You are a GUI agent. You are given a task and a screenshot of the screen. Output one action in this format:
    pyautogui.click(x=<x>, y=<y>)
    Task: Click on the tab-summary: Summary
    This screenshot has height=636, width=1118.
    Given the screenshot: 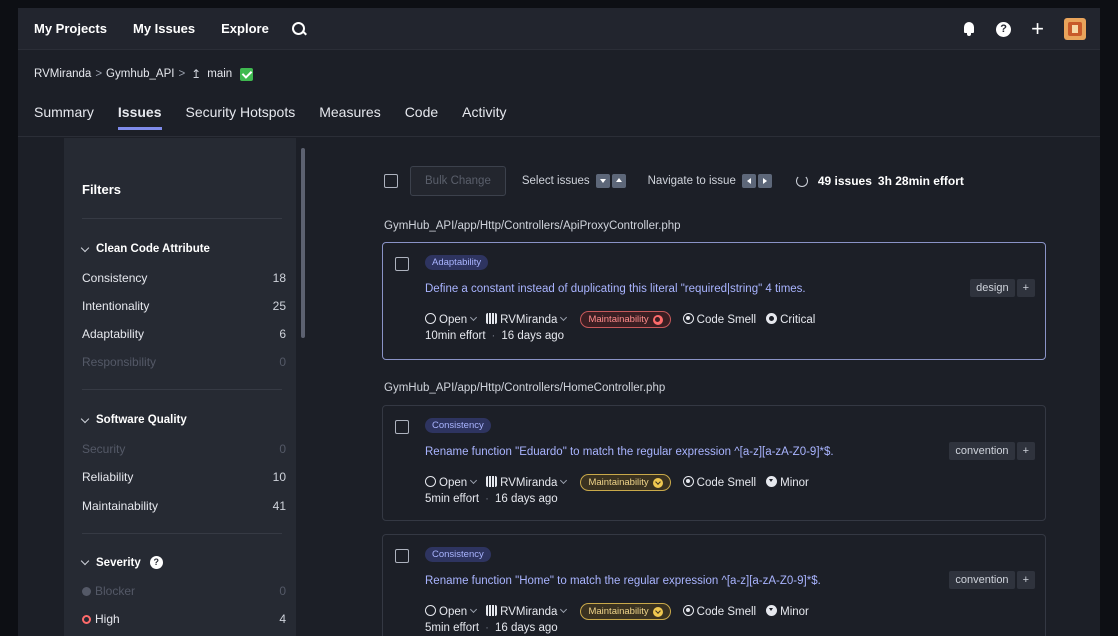 What is the action you would take?
    pyautogui.click(x=64, y=115)
    